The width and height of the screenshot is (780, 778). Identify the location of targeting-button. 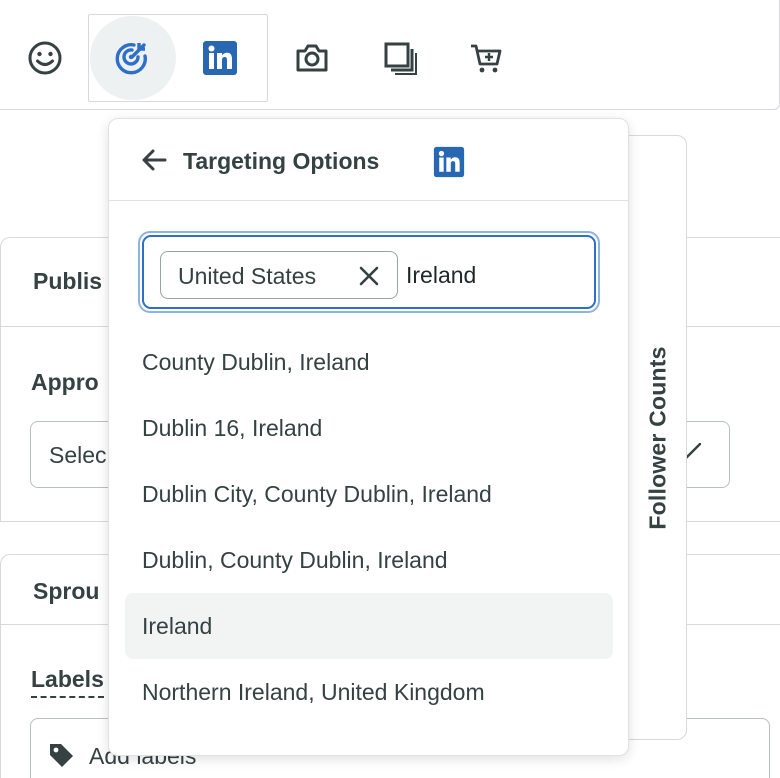
(132, 58).